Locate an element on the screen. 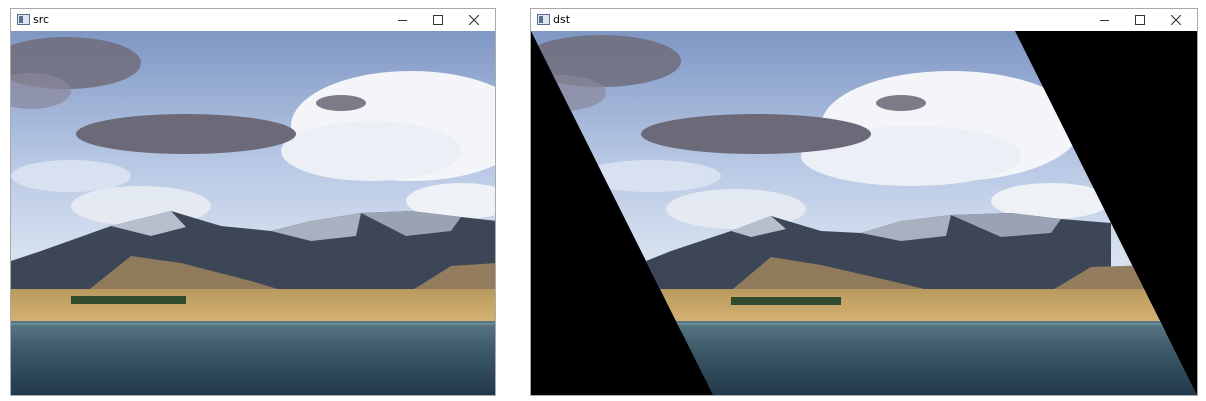 The height and width of the screenshot is (401, 1206). titlebar: src is located at coordinates (253, 20).